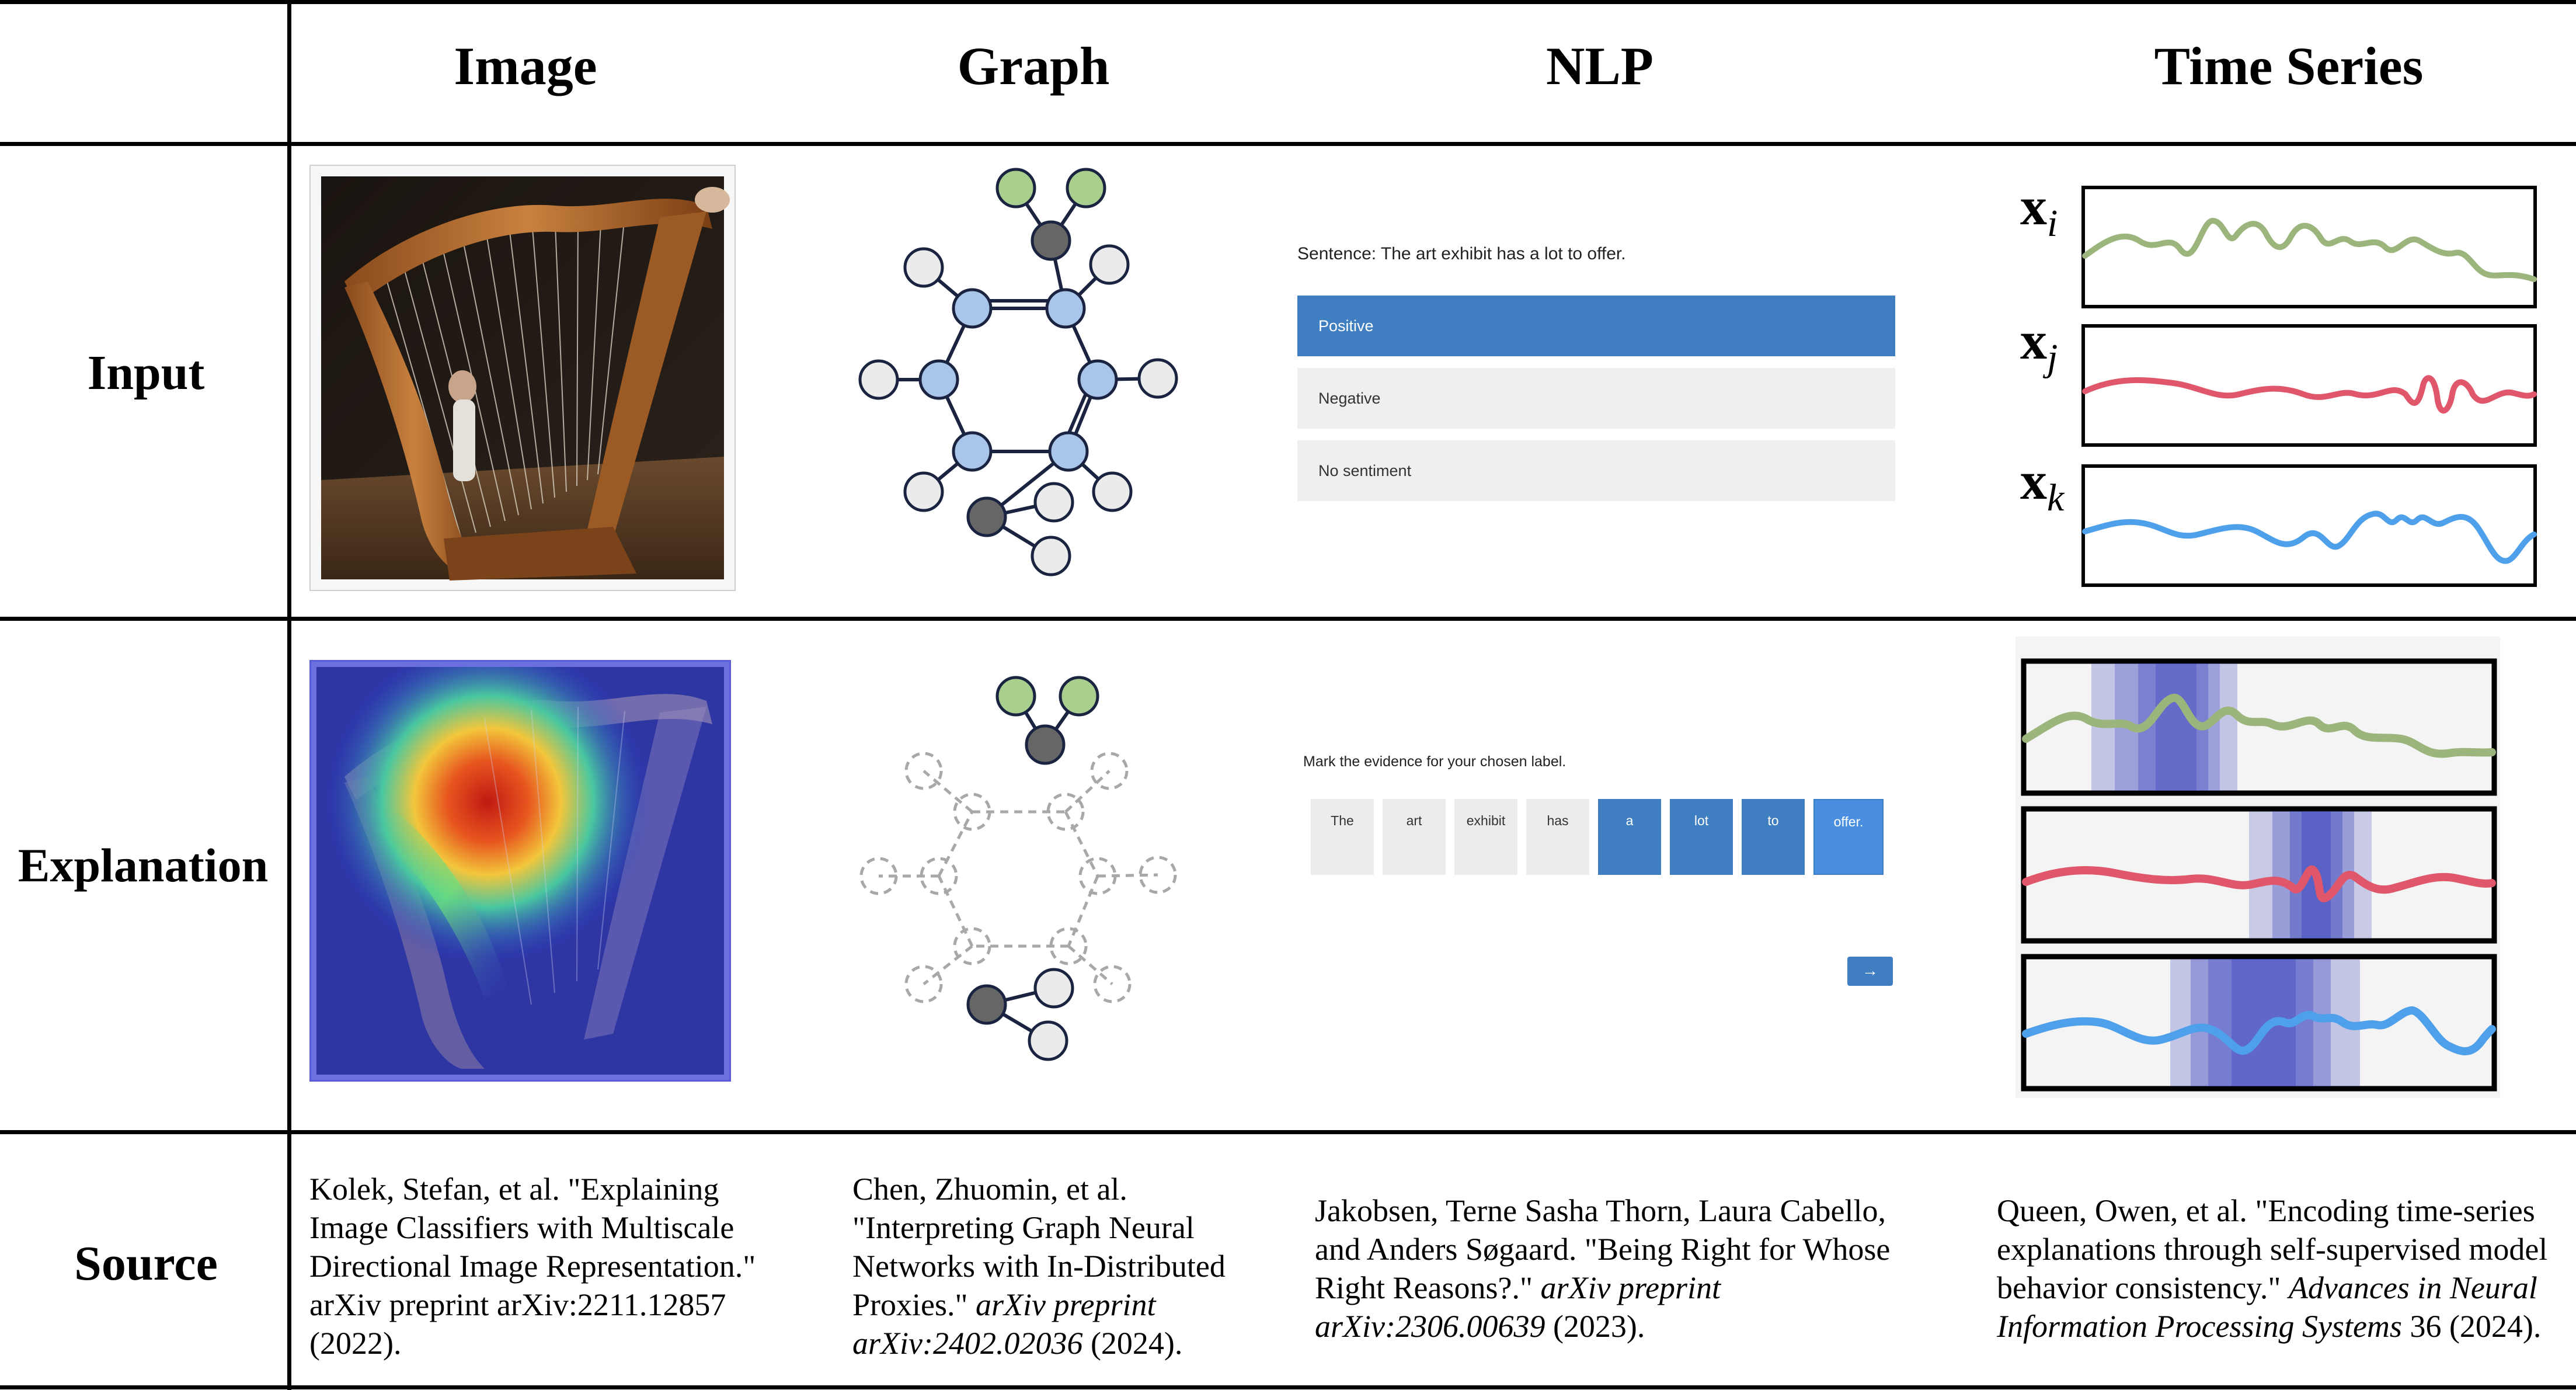 The width and height of the screenshot is (2576, 1390). What do you see at coordinates (1288, 619) in the screenshot?
I see `input-rule` at bounding box center [1288, 619].